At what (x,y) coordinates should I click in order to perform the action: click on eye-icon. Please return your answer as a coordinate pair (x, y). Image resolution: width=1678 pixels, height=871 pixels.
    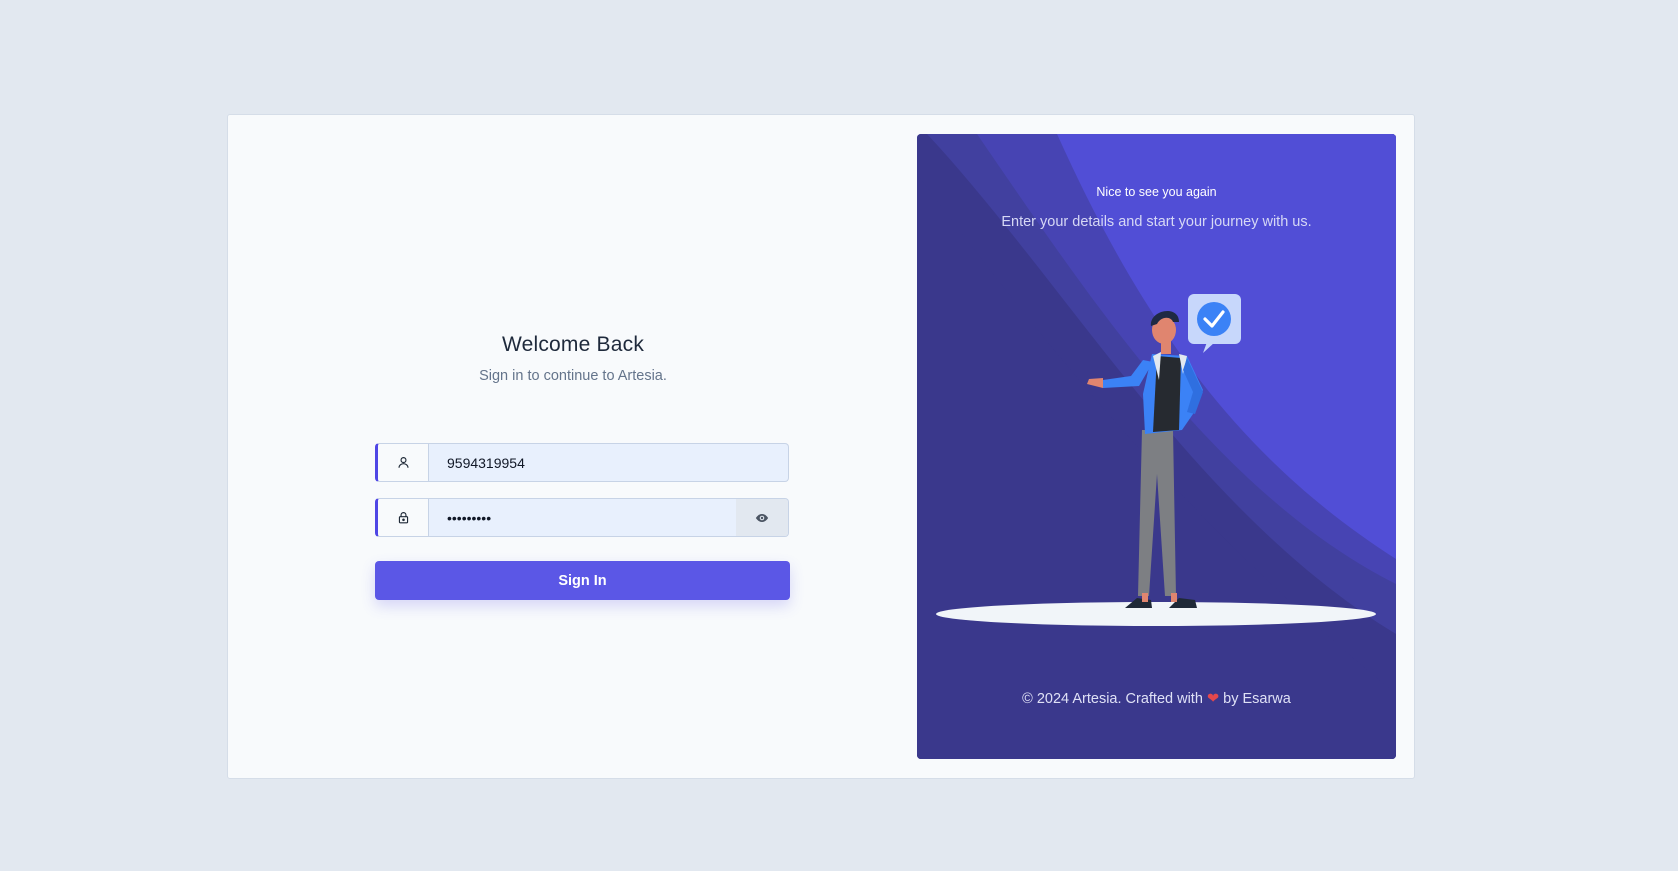
    Looking at the image, I should click on (762, 517).